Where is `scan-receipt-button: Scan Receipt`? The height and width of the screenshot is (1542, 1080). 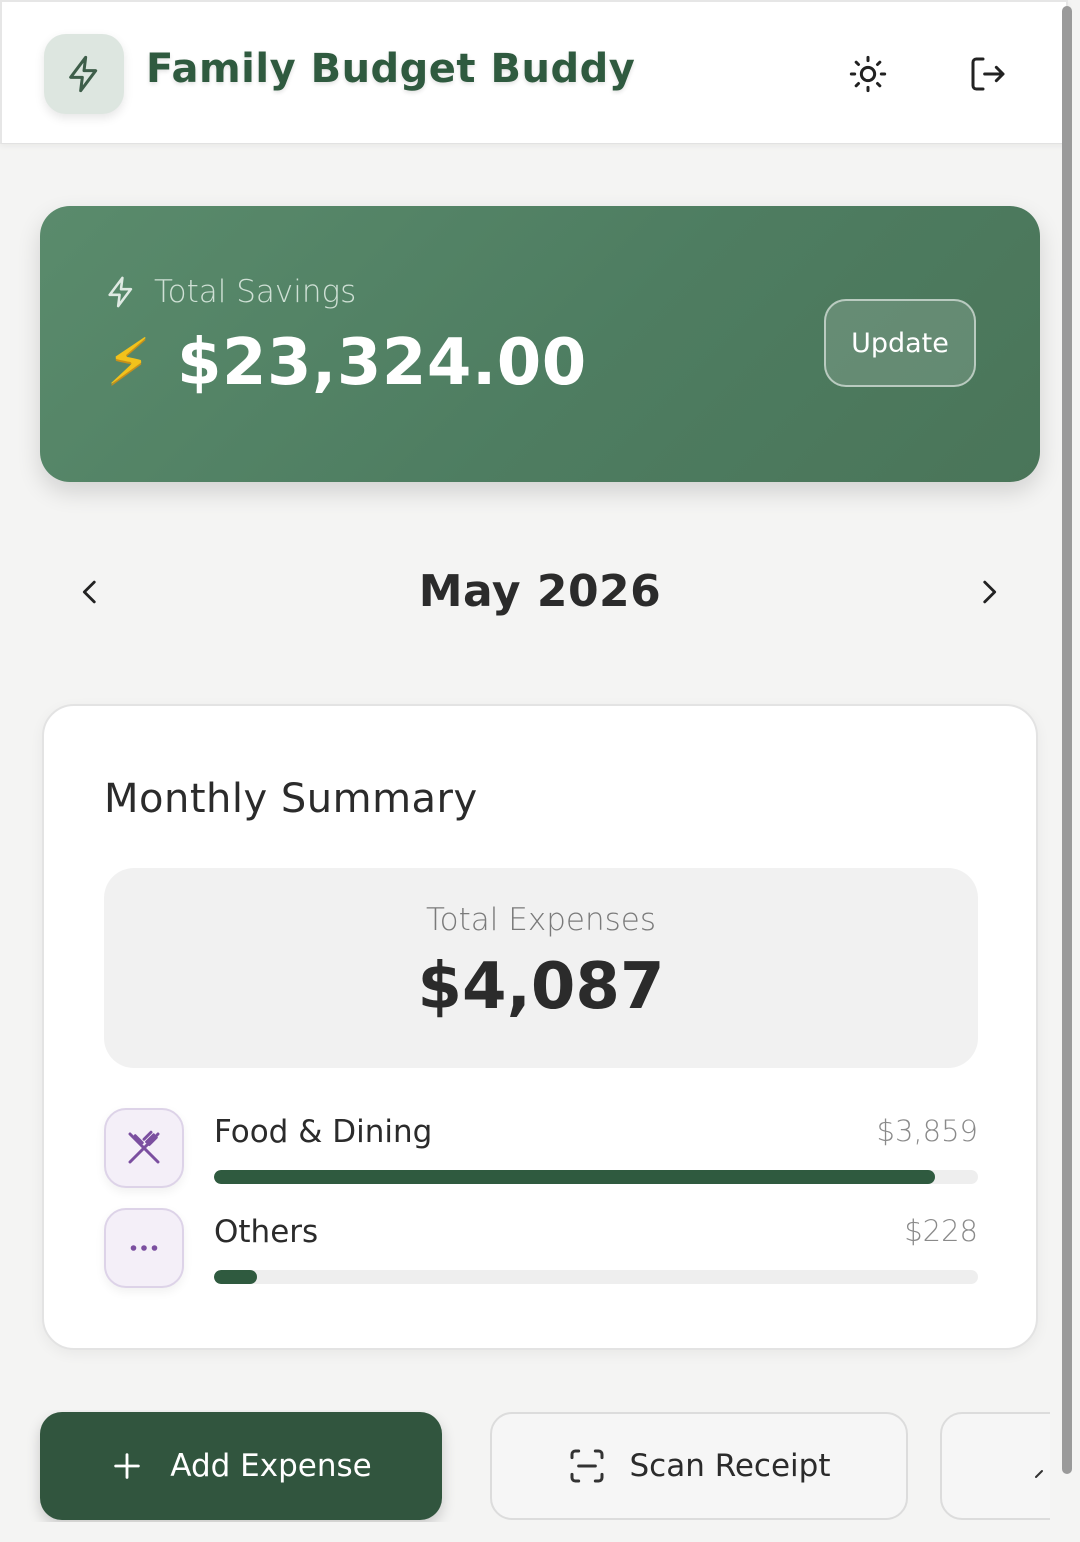 scan-receipt-button: Scan Receipt is located at coordinates (699, 1466).